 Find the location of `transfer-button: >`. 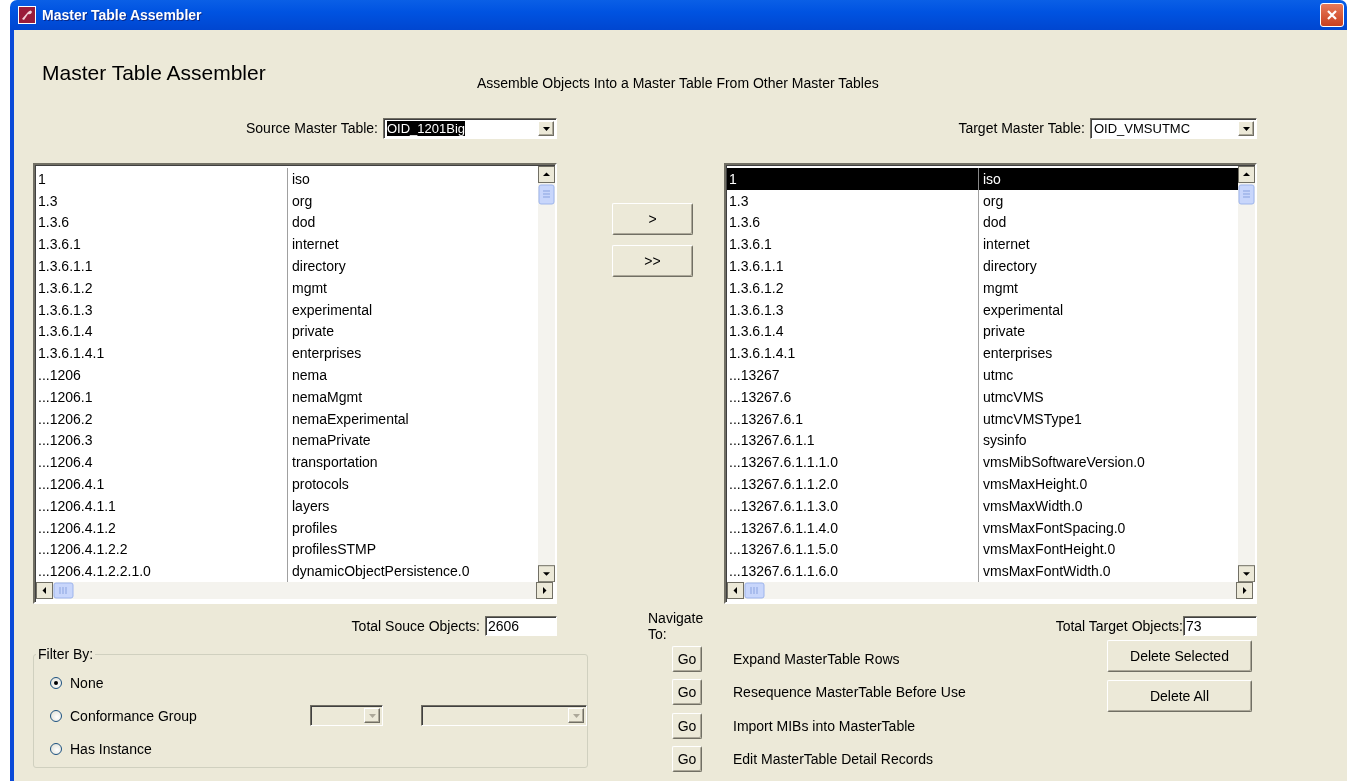

transfer-button: > is located at coordinates (652, 219).